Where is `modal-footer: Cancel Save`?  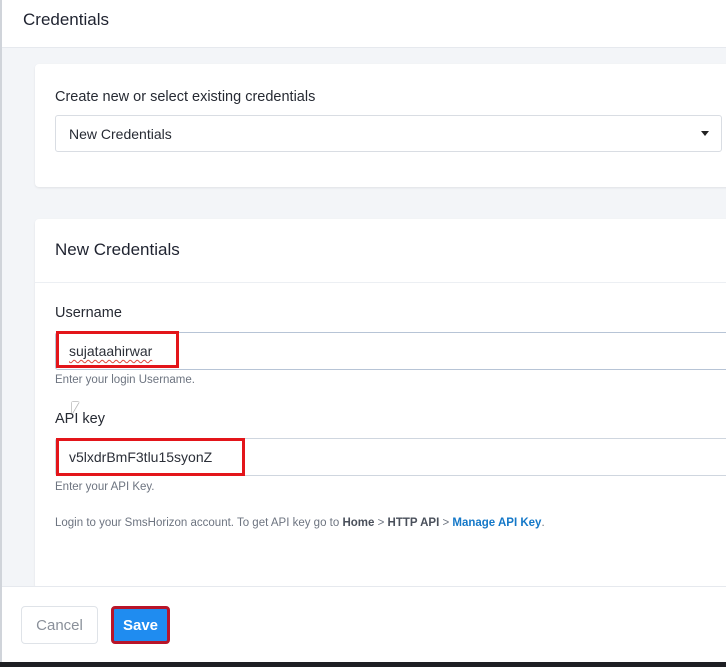
modal-footer: Cancel Save is located at coordinates (364, 624).